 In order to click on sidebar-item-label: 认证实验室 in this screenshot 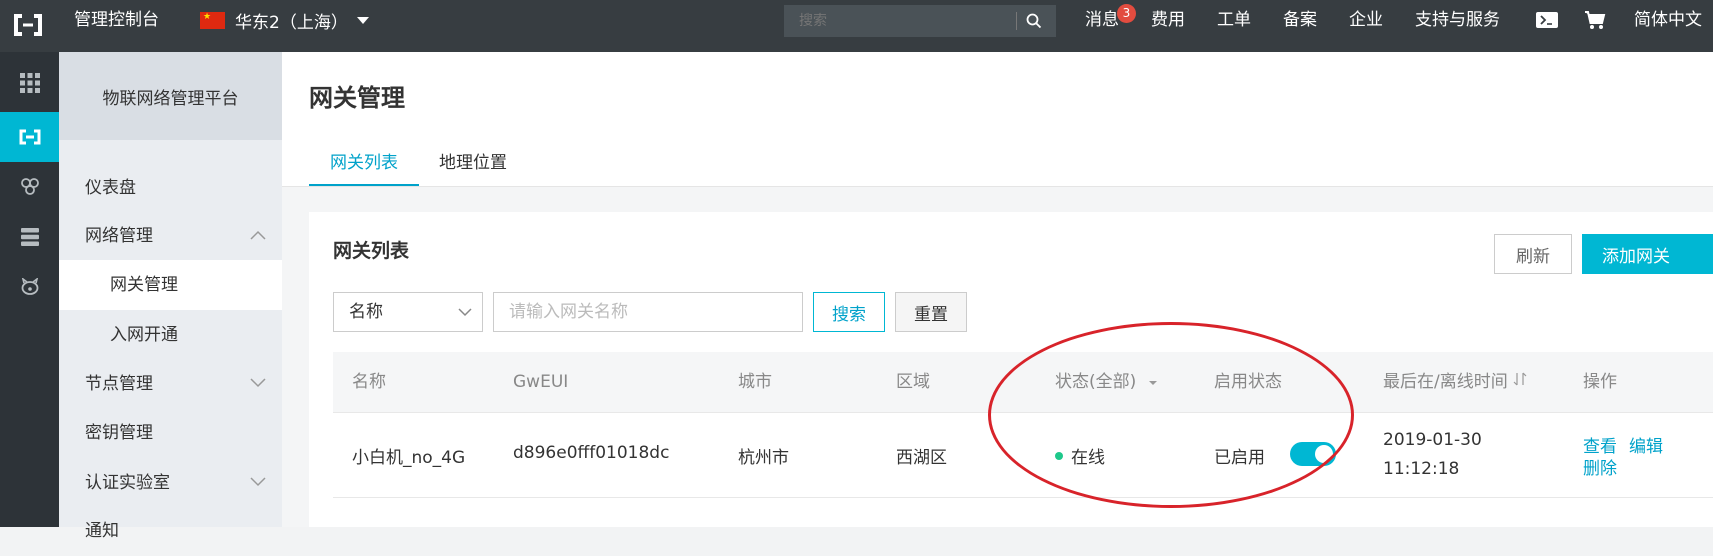, I will do `click(127, 483)`.